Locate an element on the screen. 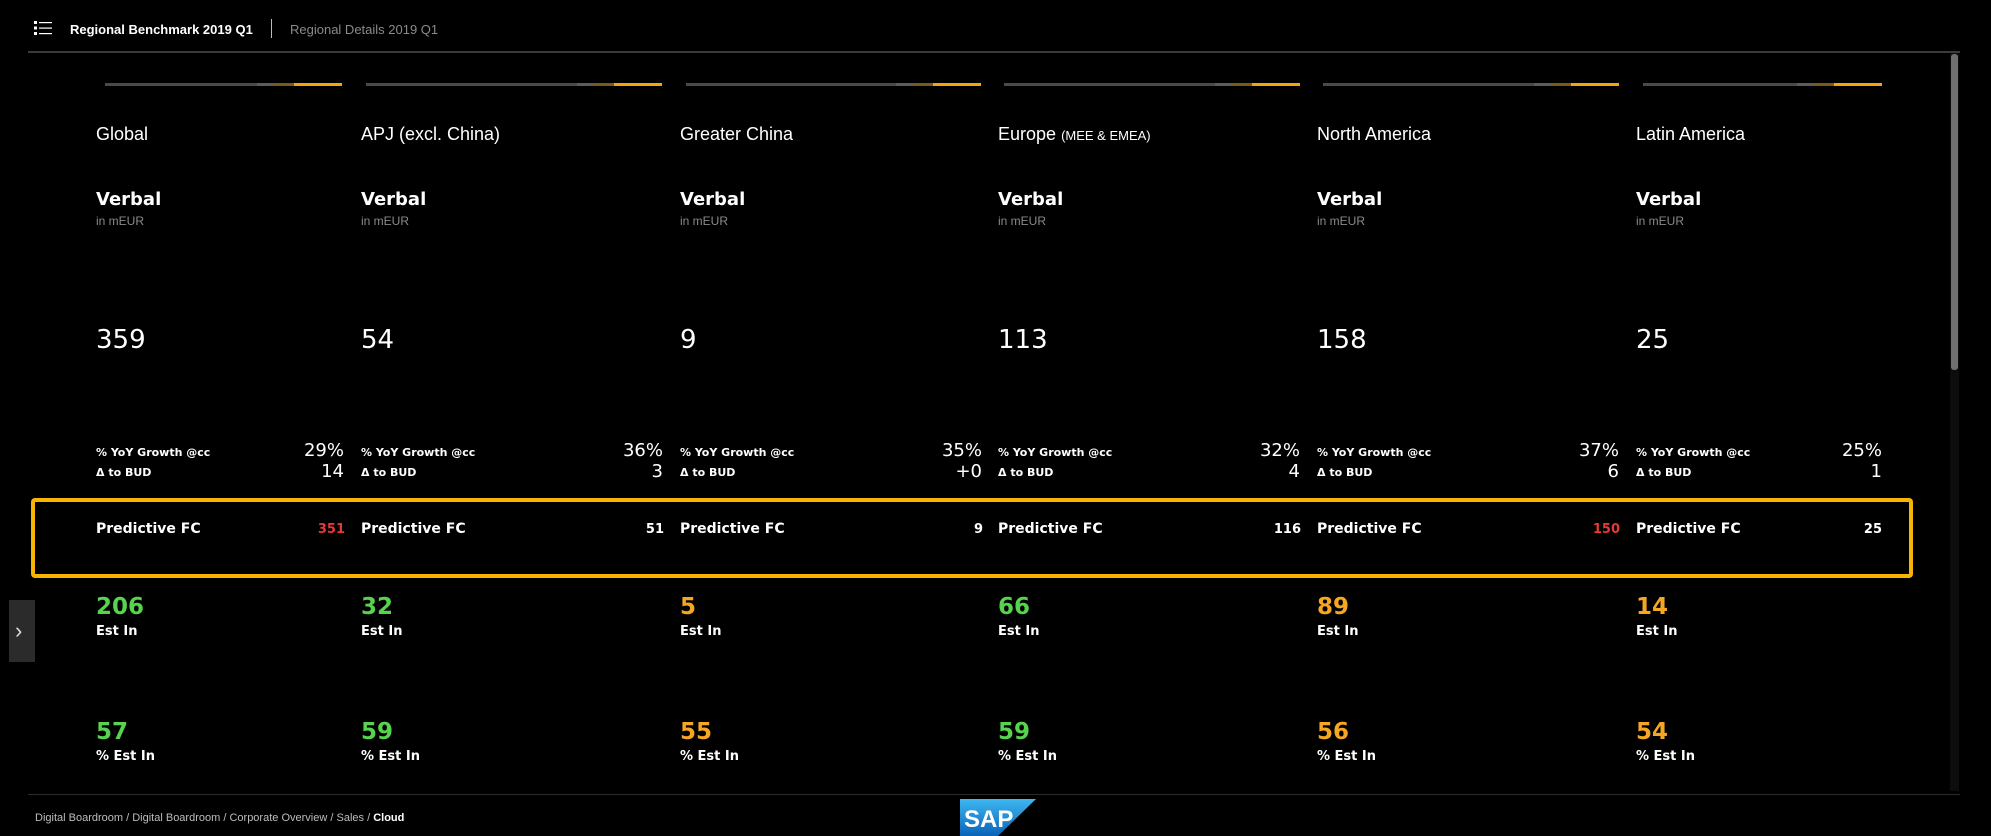 The height and width of the screenshot is (836, 1991). tab-regional-benchmark: Regional Benchmark 2019 Q1 is located at coordinates (161, 29).